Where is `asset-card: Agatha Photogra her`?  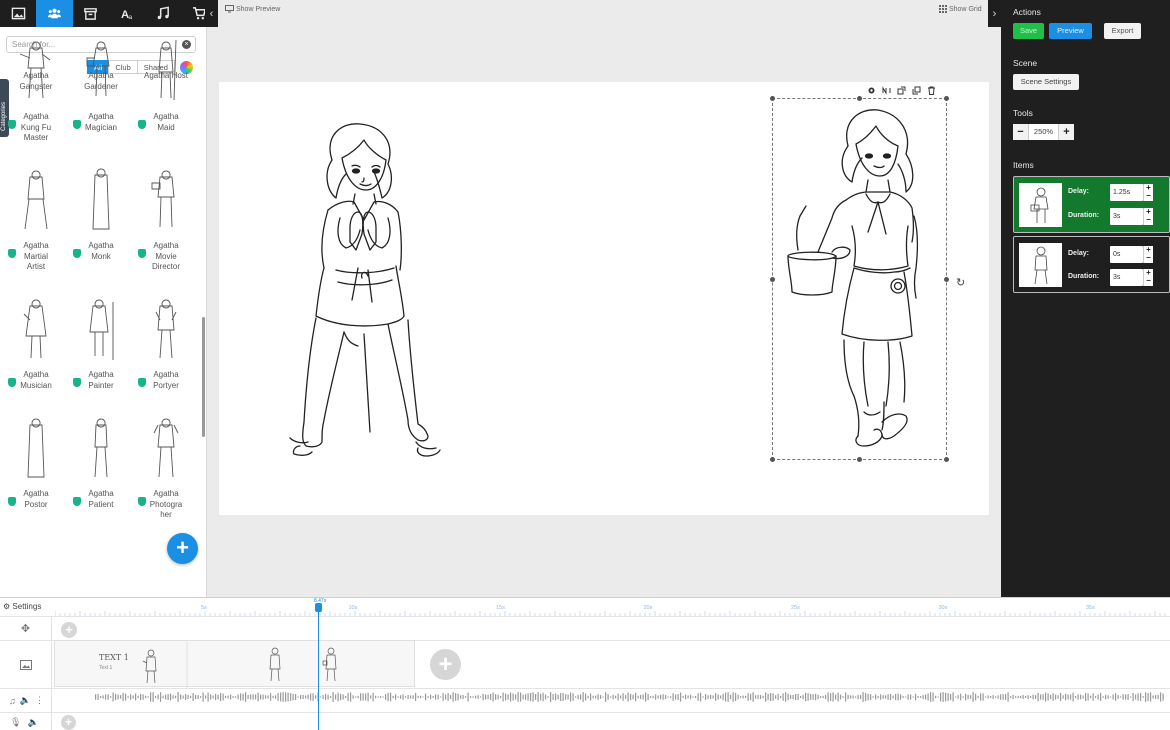
asset-card: Agatha Photogra her is located at coordinates (166, 466).